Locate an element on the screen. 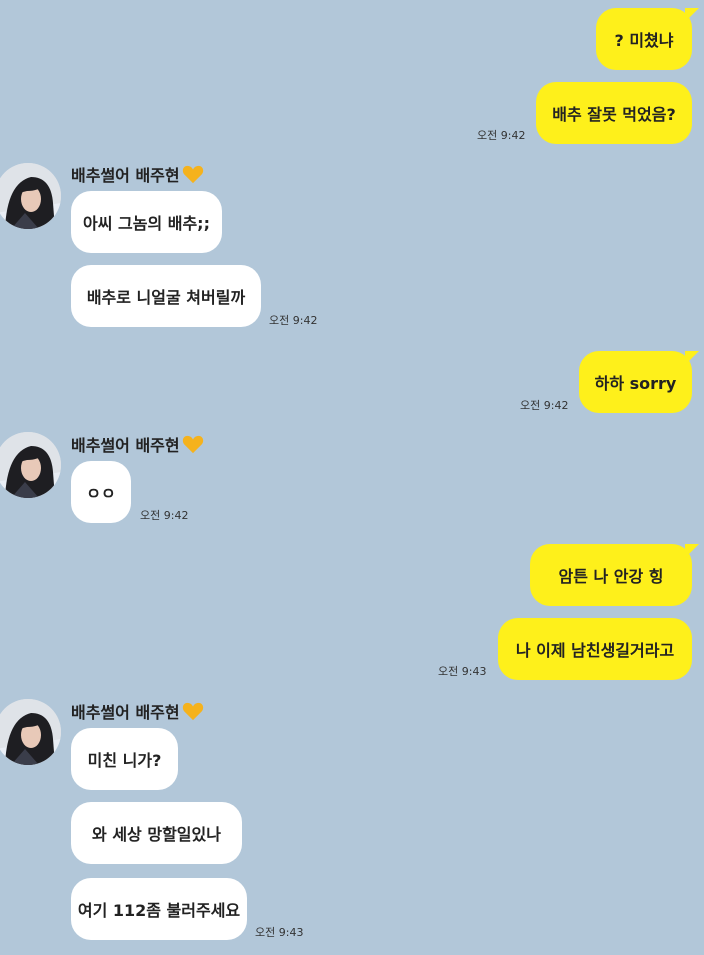 The image size is (704, 955). message-text: 배추 잘못 먹었음? is located at coordinates (614, 114).